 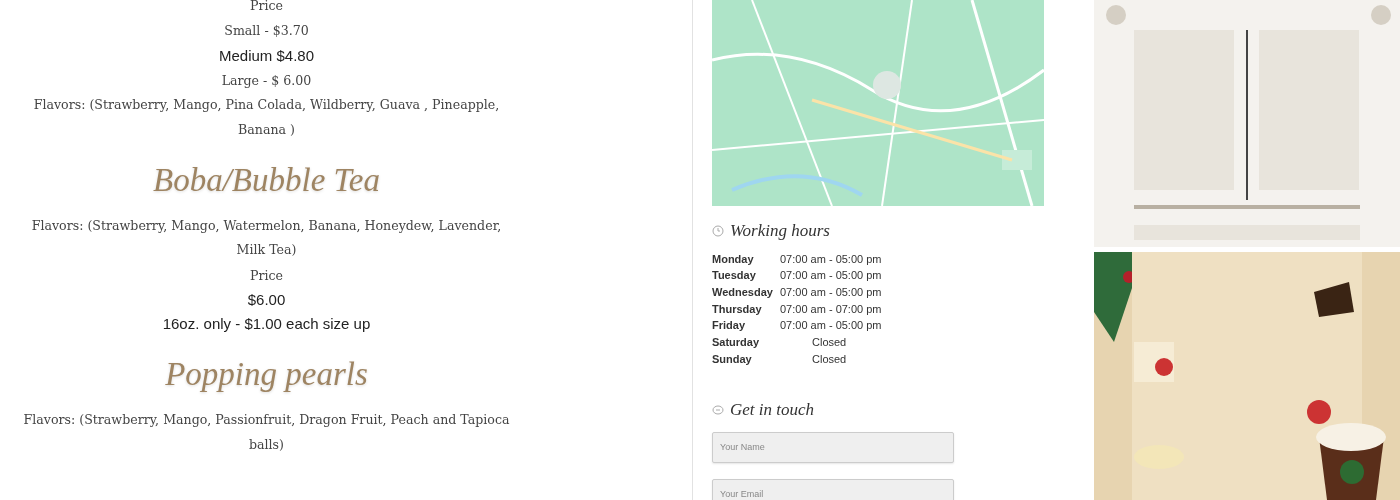 What do you see at coordinates (737, 308) in the screenshot?
I see `day-label: Thursday` at bounding box center [737, 308].